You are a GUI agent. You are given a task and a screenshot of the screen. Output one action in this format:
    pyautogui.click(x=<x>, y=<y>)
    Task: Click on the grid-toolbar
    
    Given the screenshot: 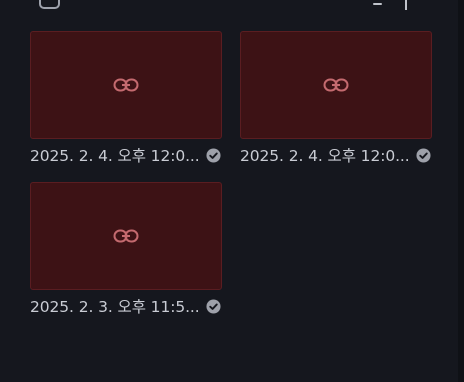 What is the action you would take?
    pyautogui.click(x=229, y=7)
    